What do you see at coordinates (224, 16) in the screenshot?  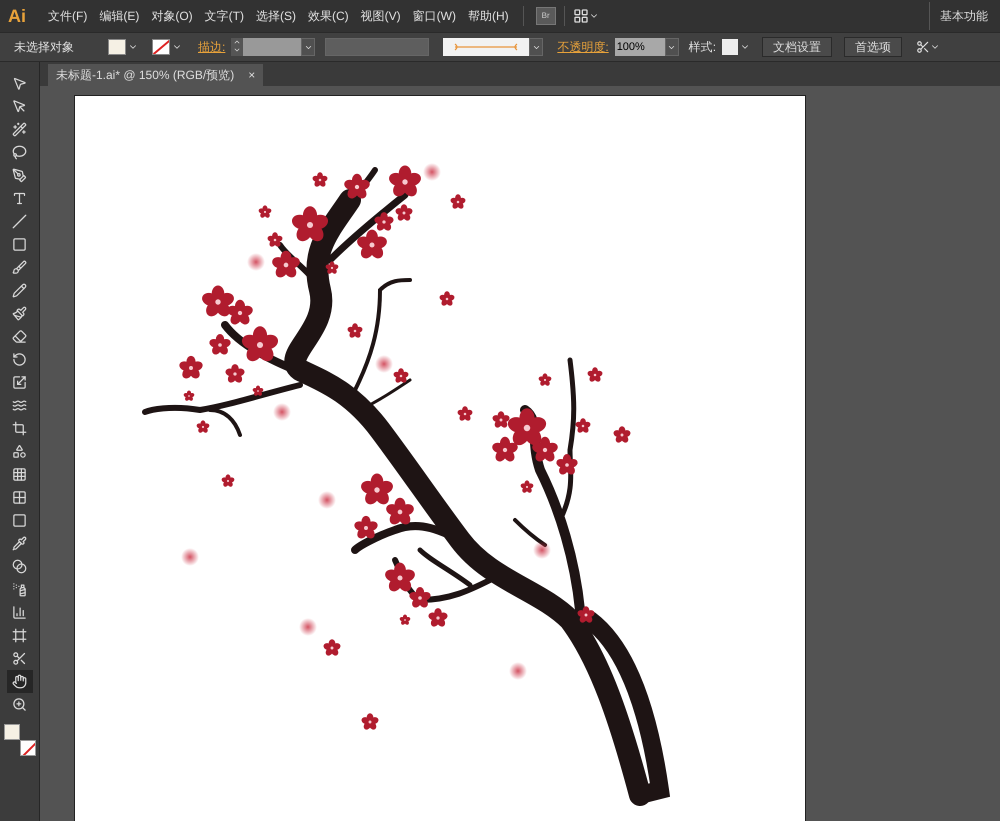 I see `menu-item: 文字(T)` at bounding box center [224, 16].